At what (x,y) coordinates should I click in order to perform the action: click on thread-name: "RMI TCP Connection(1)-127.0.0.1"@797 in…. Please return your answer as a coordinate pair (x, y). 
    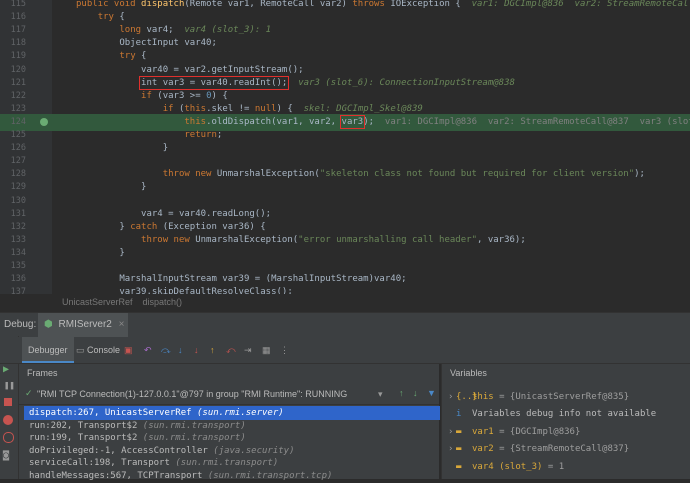
    Looking at the image, I should click on (192, 394).